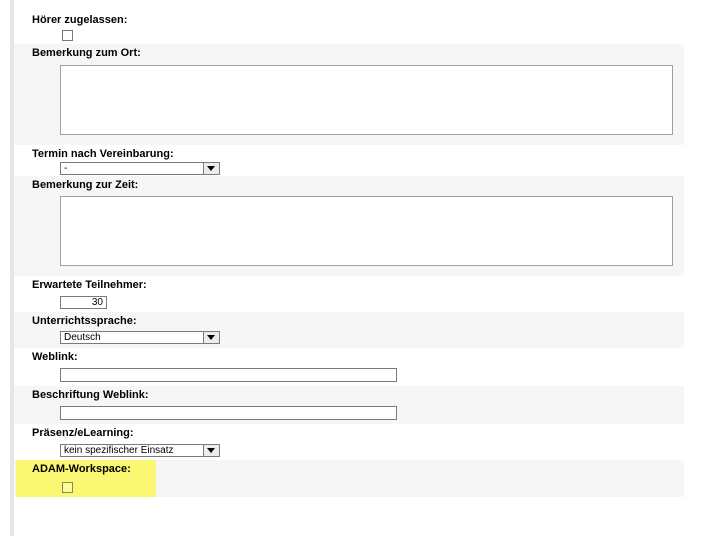 The height and width of the screenshot is (536, 714). Describe the element at coordinates (67, 487) in the screenshot. I see `adam-workspace-checkbox` at that location.